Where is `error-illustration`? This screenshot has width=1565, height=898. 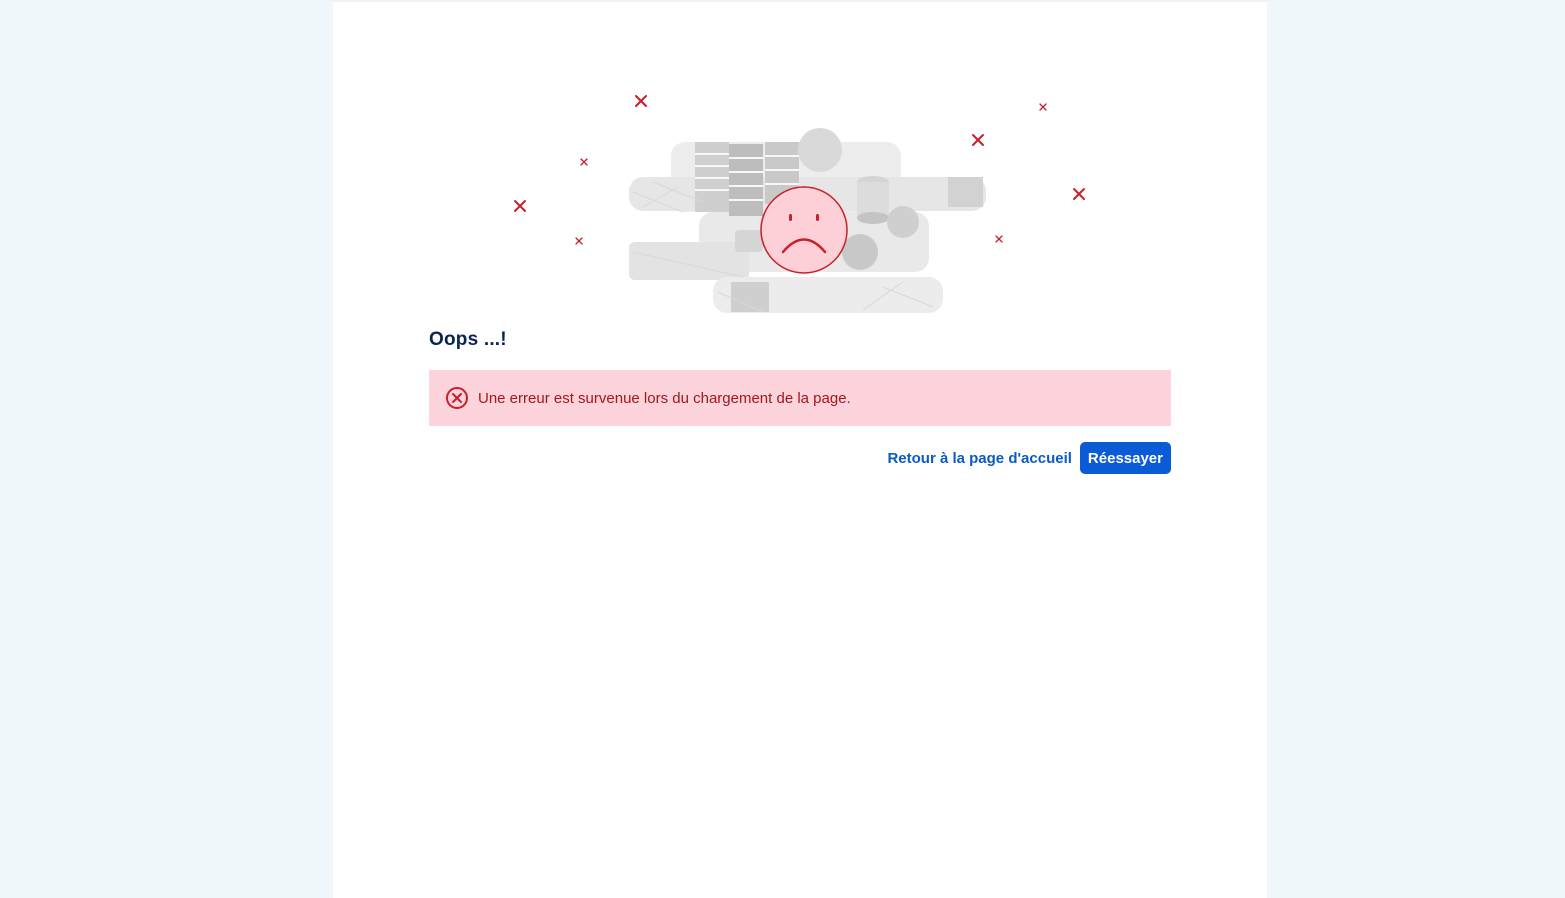
error-illustration is located at coordinates (803, 202).